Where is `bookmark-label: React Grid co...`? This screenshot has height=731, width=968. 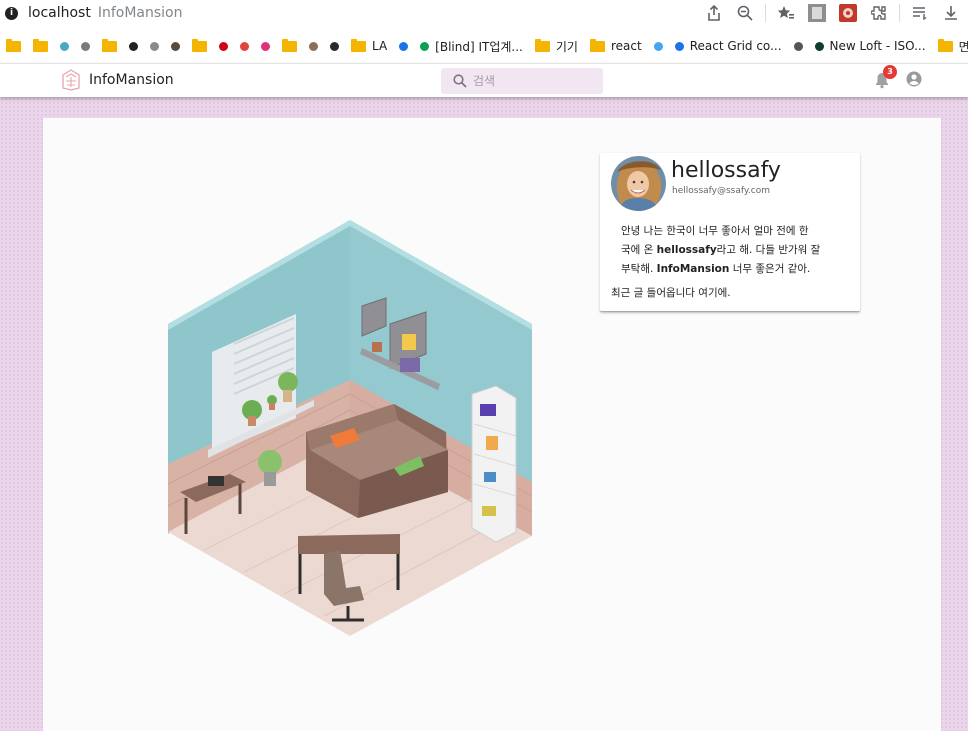
bookmark-label: React Grid co... is located at coordinates (735, 46).